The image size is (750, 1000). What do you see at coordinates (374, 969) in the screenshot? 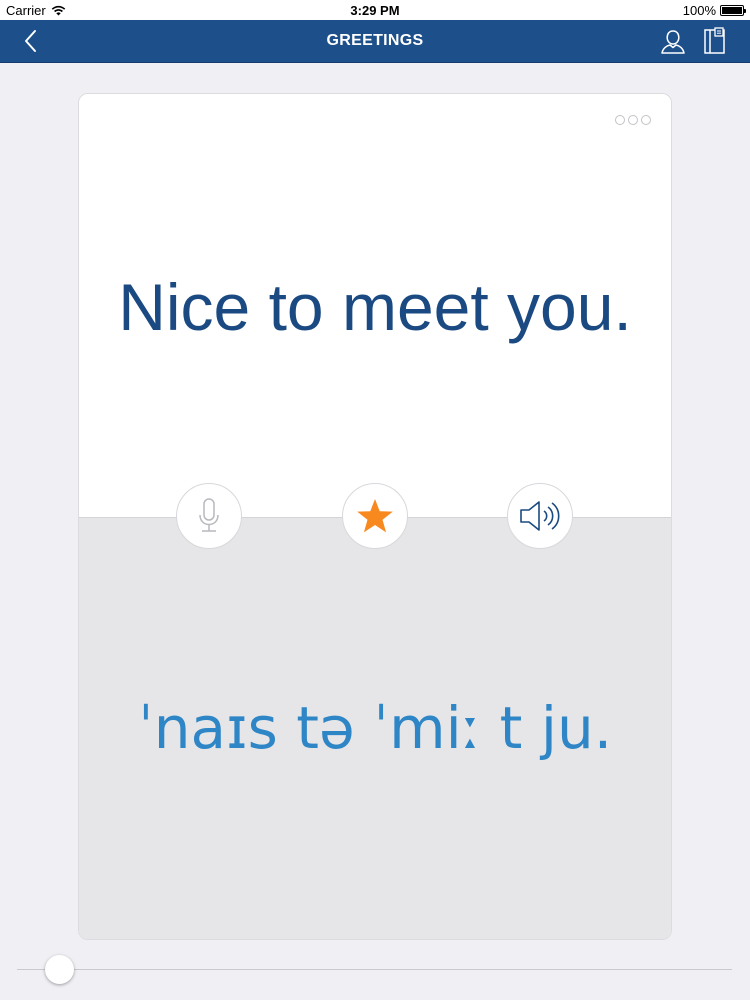
I see `card-progress-slider` at bounding box center [374, 969].